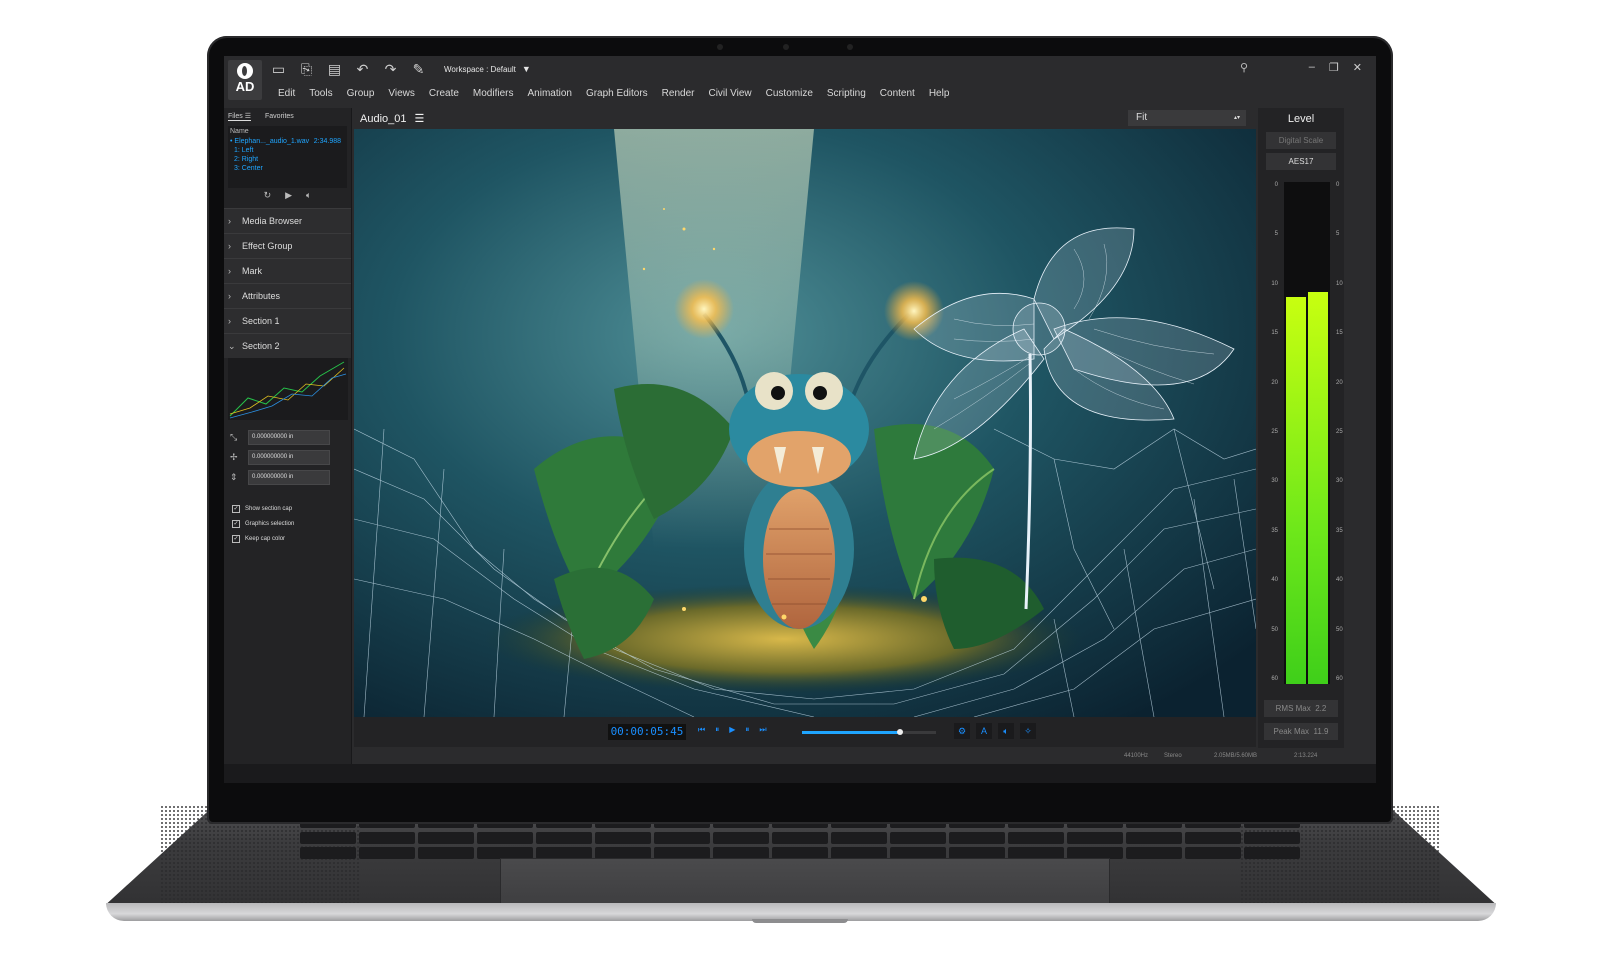  Describe the element at coordinates (362, 69) in the screenshot. I see `undo-icon: ↶` at that location.